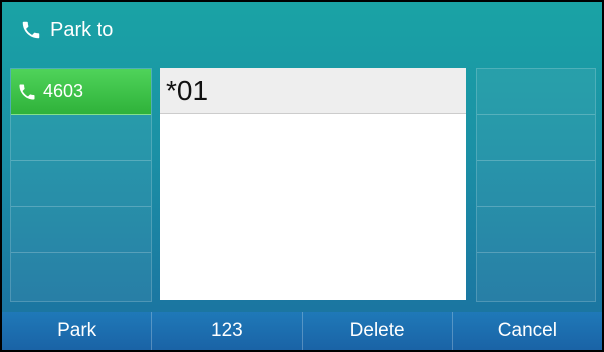 The width and height of the screenshot is (604, 352). I want to click on softkey-bar: Park 123 Delete Cancel, so click(302, 331).